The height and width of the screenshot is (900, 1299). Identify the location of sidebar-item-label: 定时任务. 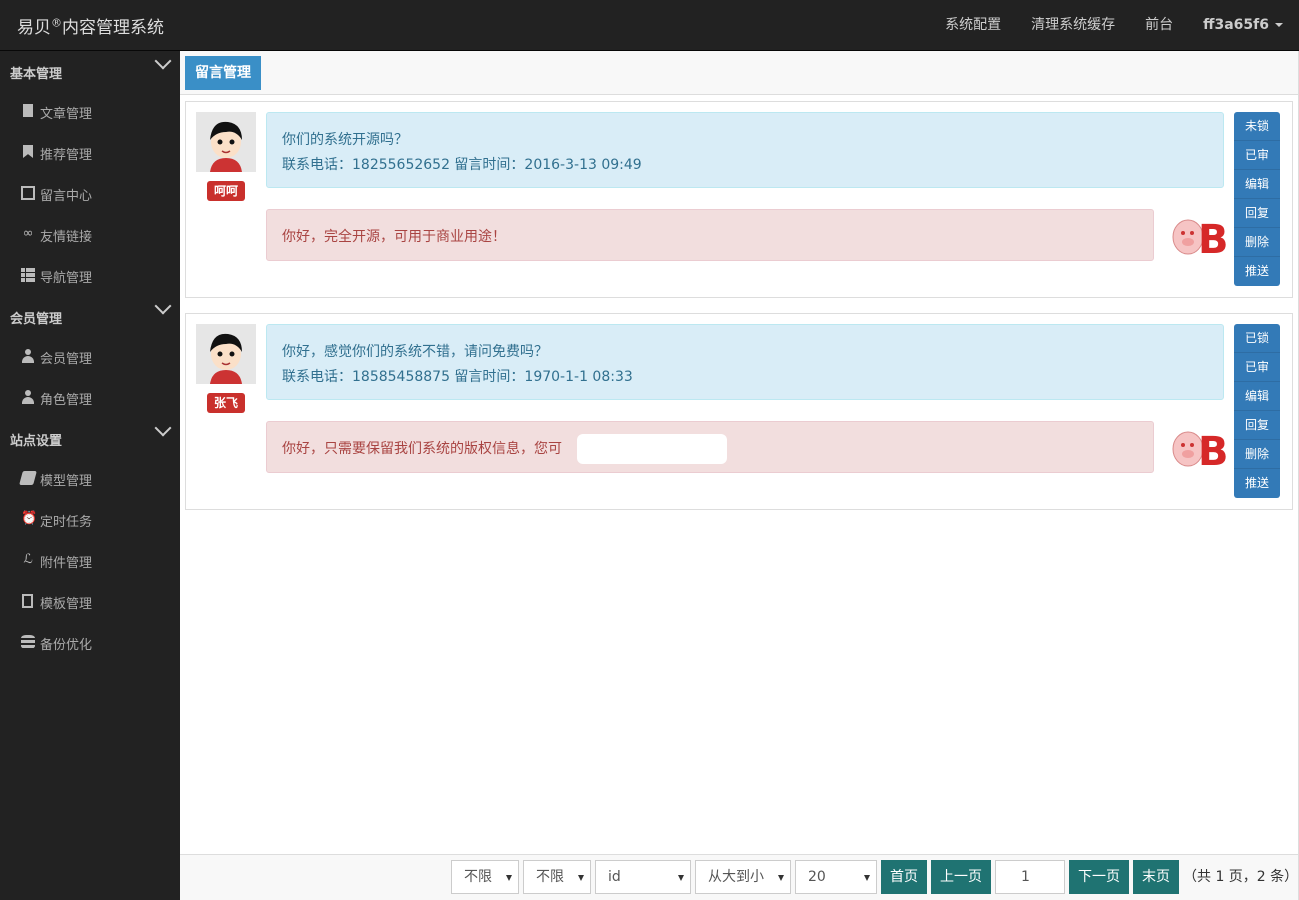
(66, 522).